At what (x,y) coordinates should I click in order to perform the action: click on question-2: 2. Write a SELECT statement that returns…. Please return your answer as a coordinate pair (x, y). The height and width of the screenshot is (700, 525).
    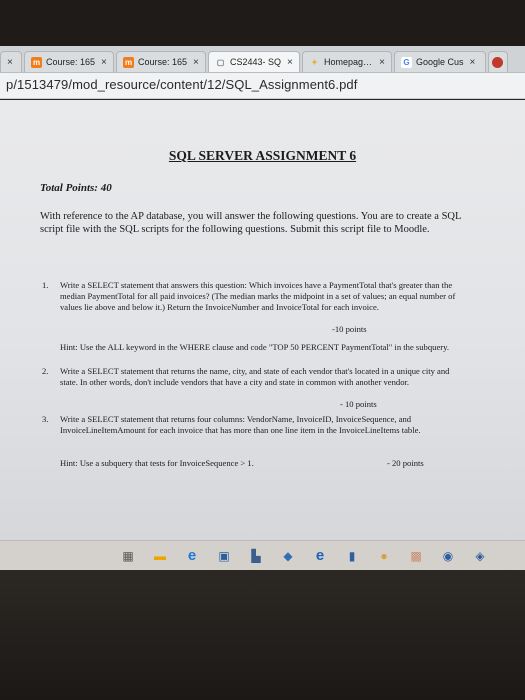
    Looking at the image, I should click on (252, 389).